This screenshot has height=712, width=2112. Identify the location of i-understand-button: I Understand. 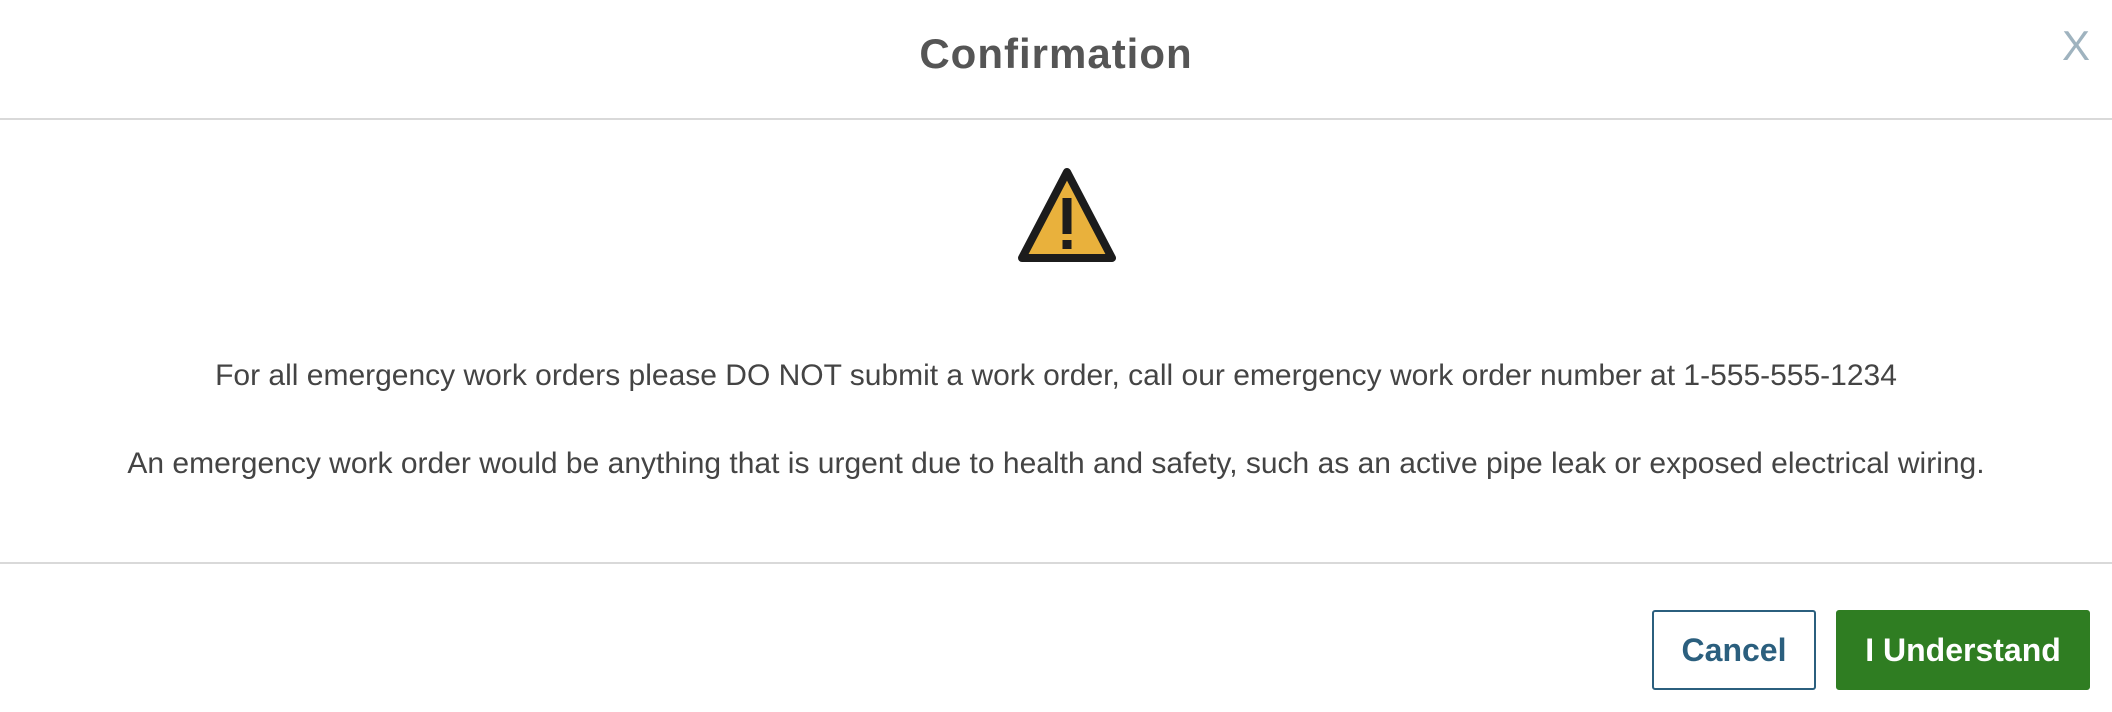
(1963, 650).